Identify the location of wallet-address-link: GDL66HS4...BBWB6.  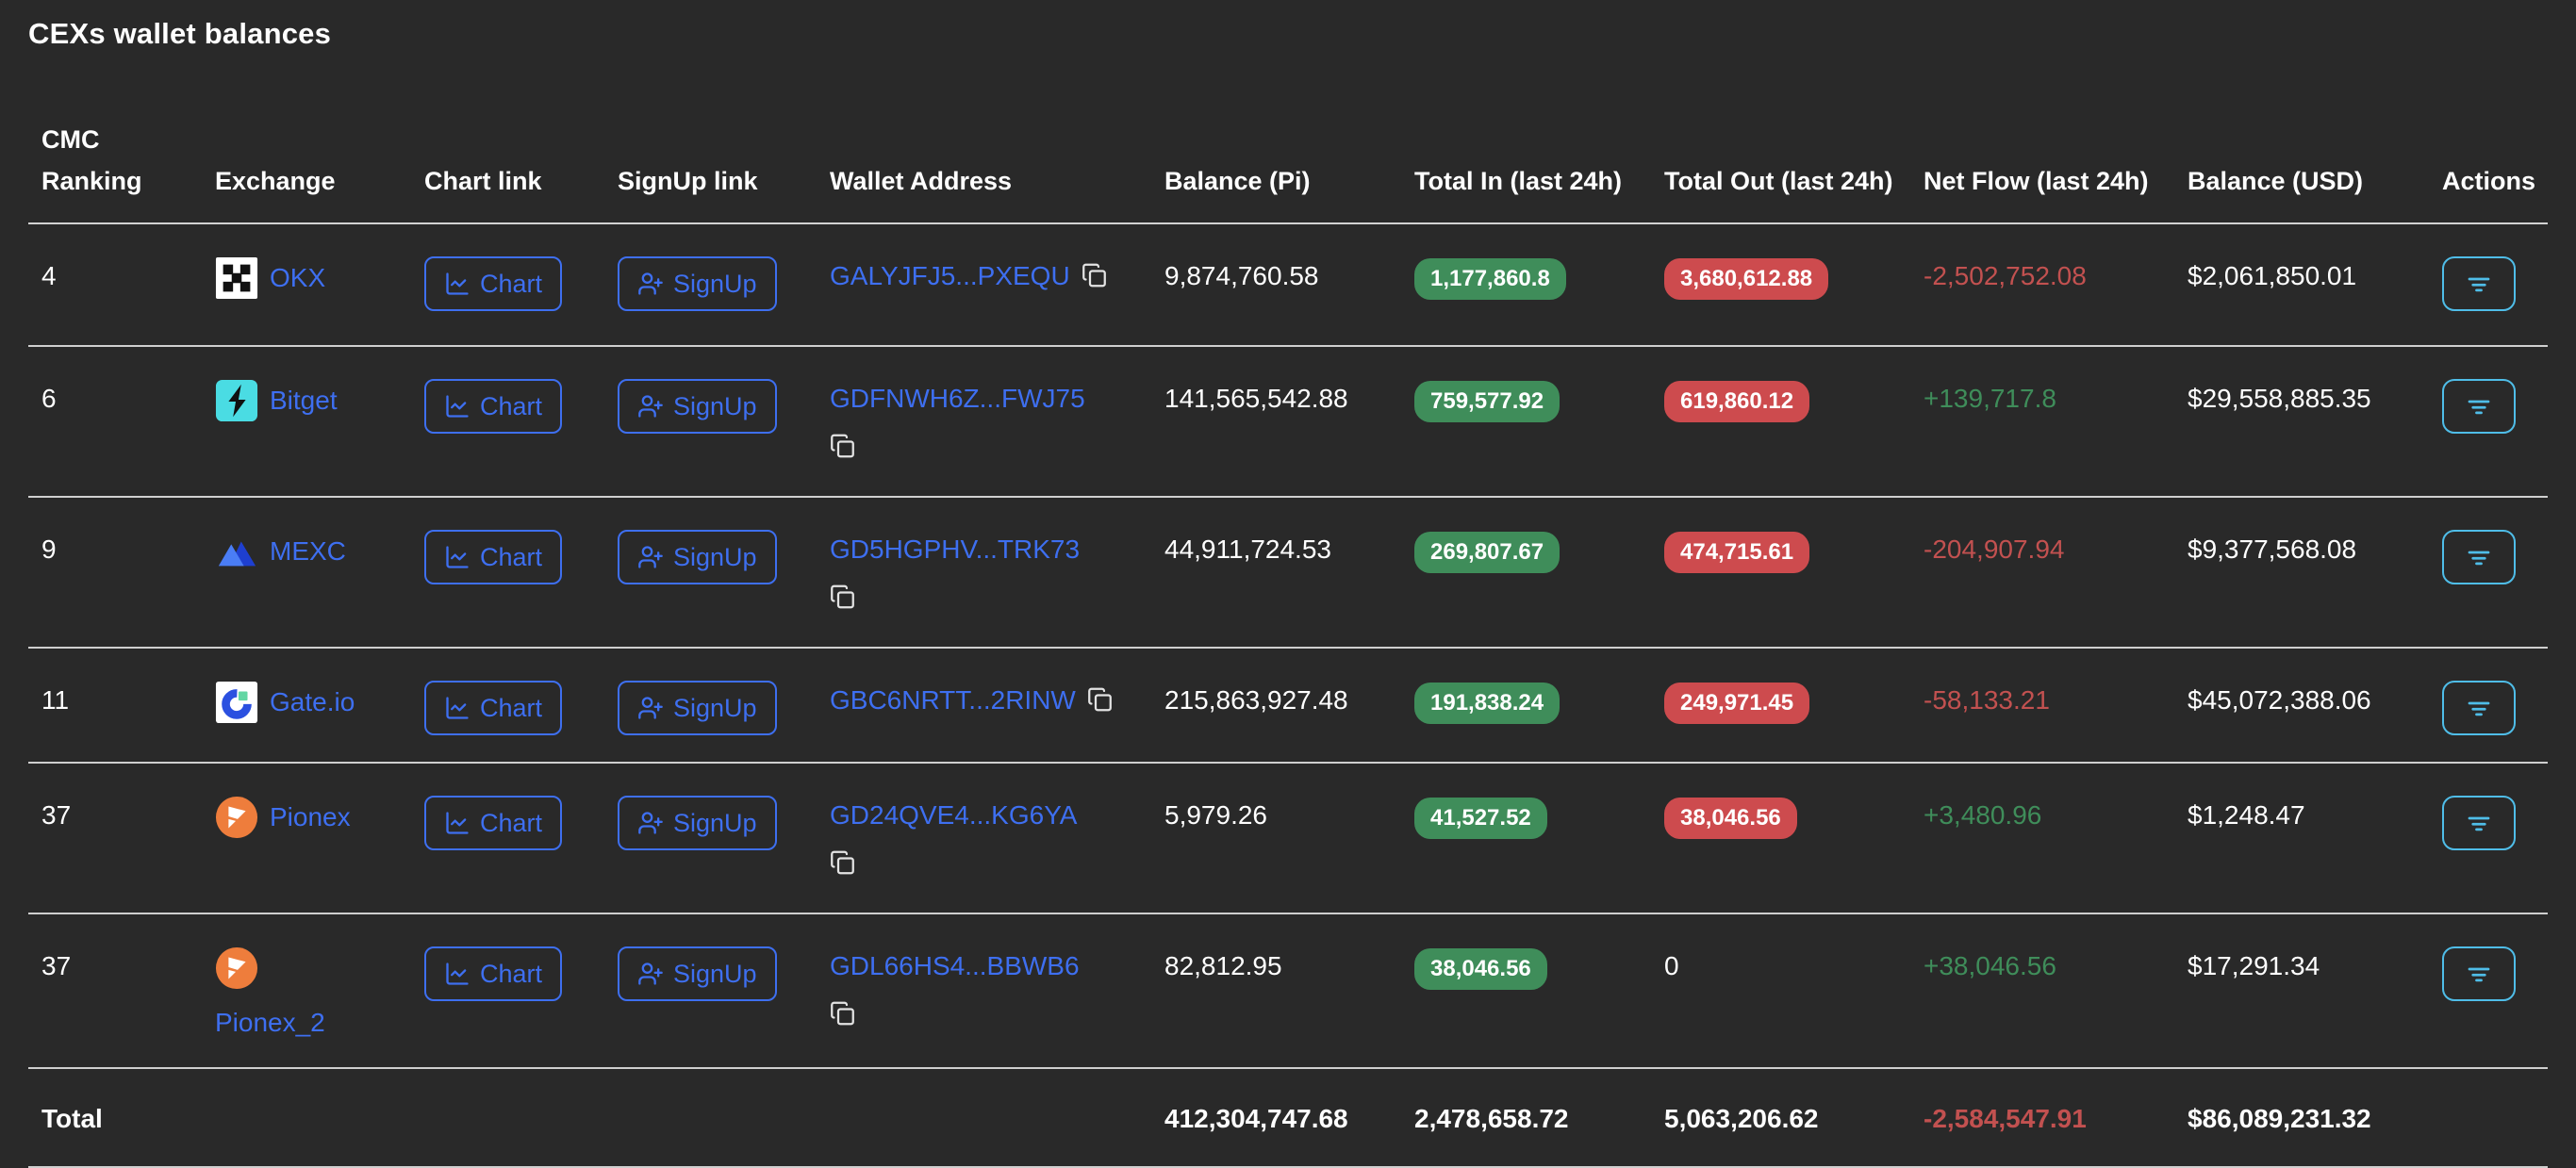
(955, 965).